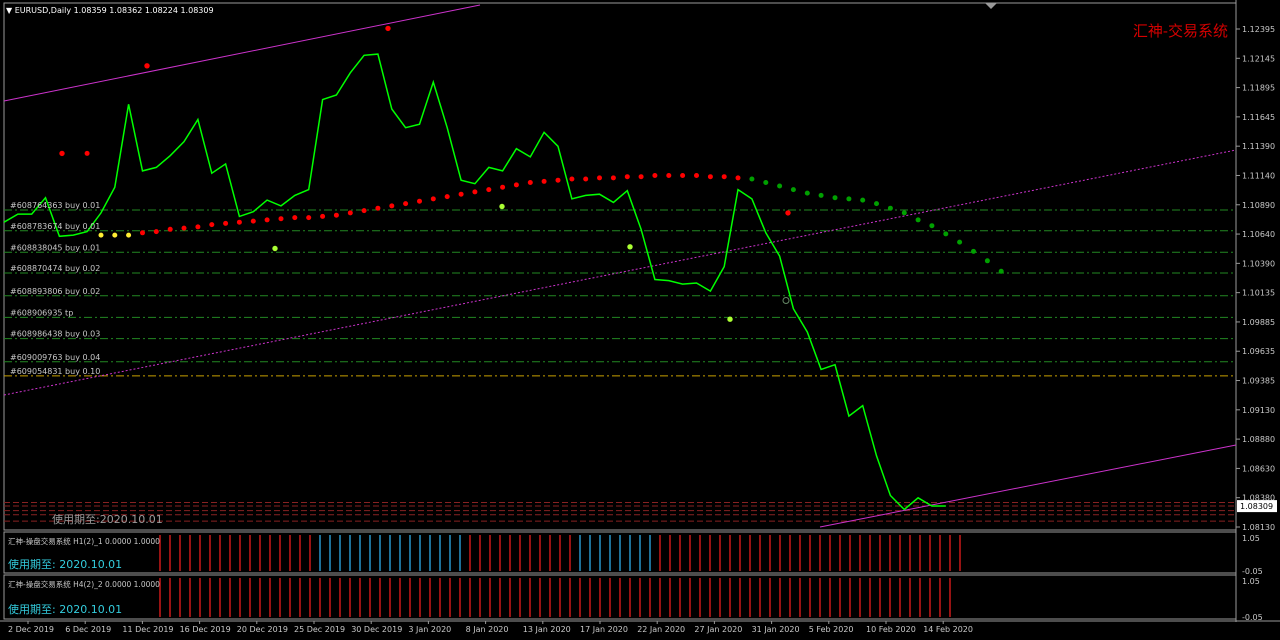 This screenshot has width=1280, height=640. What do you see at coordinates (948, 629) in the screenshot?
I see `time-axis-label: 14 Feb 2020` at bounding box center [948, 629].